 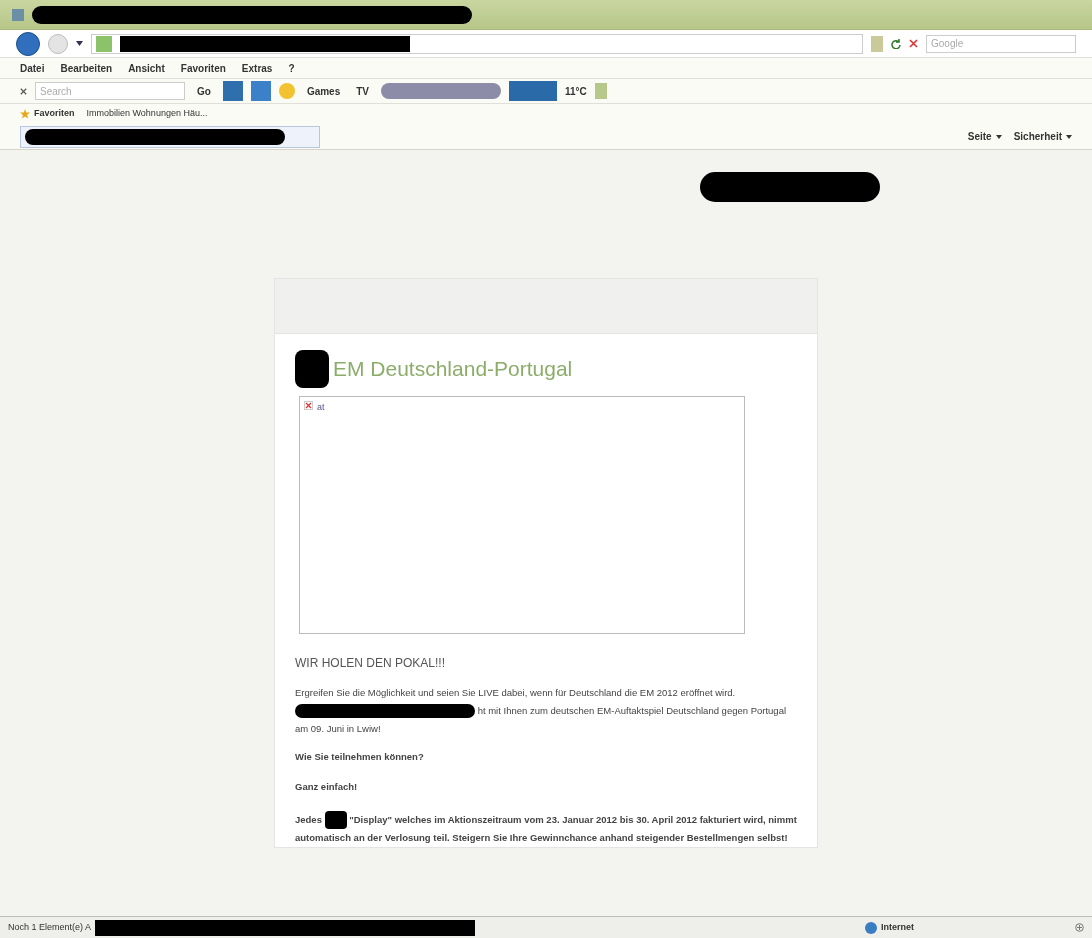 What do you see at coordinates (546, 828) in the screenshot?
I see `rules-paragraph: Jedes "Display" welches im Aktionszeitraum vom 23. Januar 2012 bis 30. April 2012 fakturiert wird, nimmt automatisch an der Verlosung teil. Steigern Sie Ihre Gewinnchance anhand steigender Bestellmengen selbst!` at bounding box center [546, 828].